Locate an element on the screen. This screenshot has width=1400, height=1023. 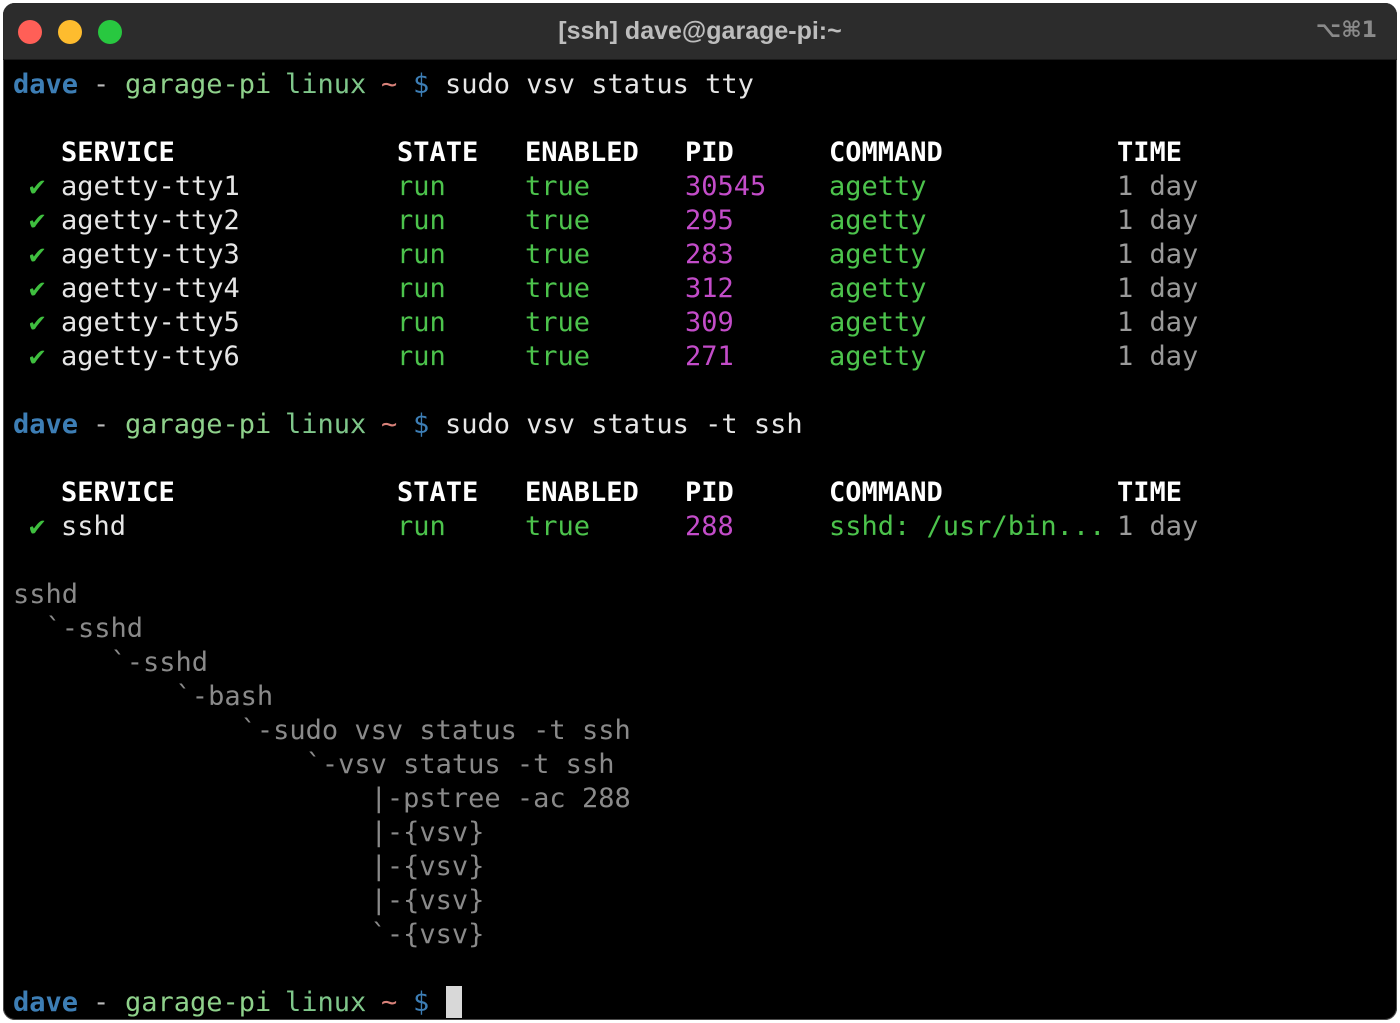
title-bar: [ssh] dave@garage-pi:~ ⌥⌘1 is located at coordinates (700, 31).